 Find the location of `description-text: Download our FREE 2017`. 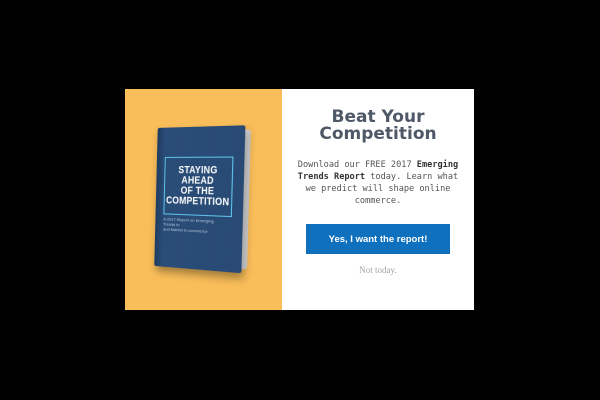

description-text: Download our FREE 2017 is located at coordinates (357, 165).